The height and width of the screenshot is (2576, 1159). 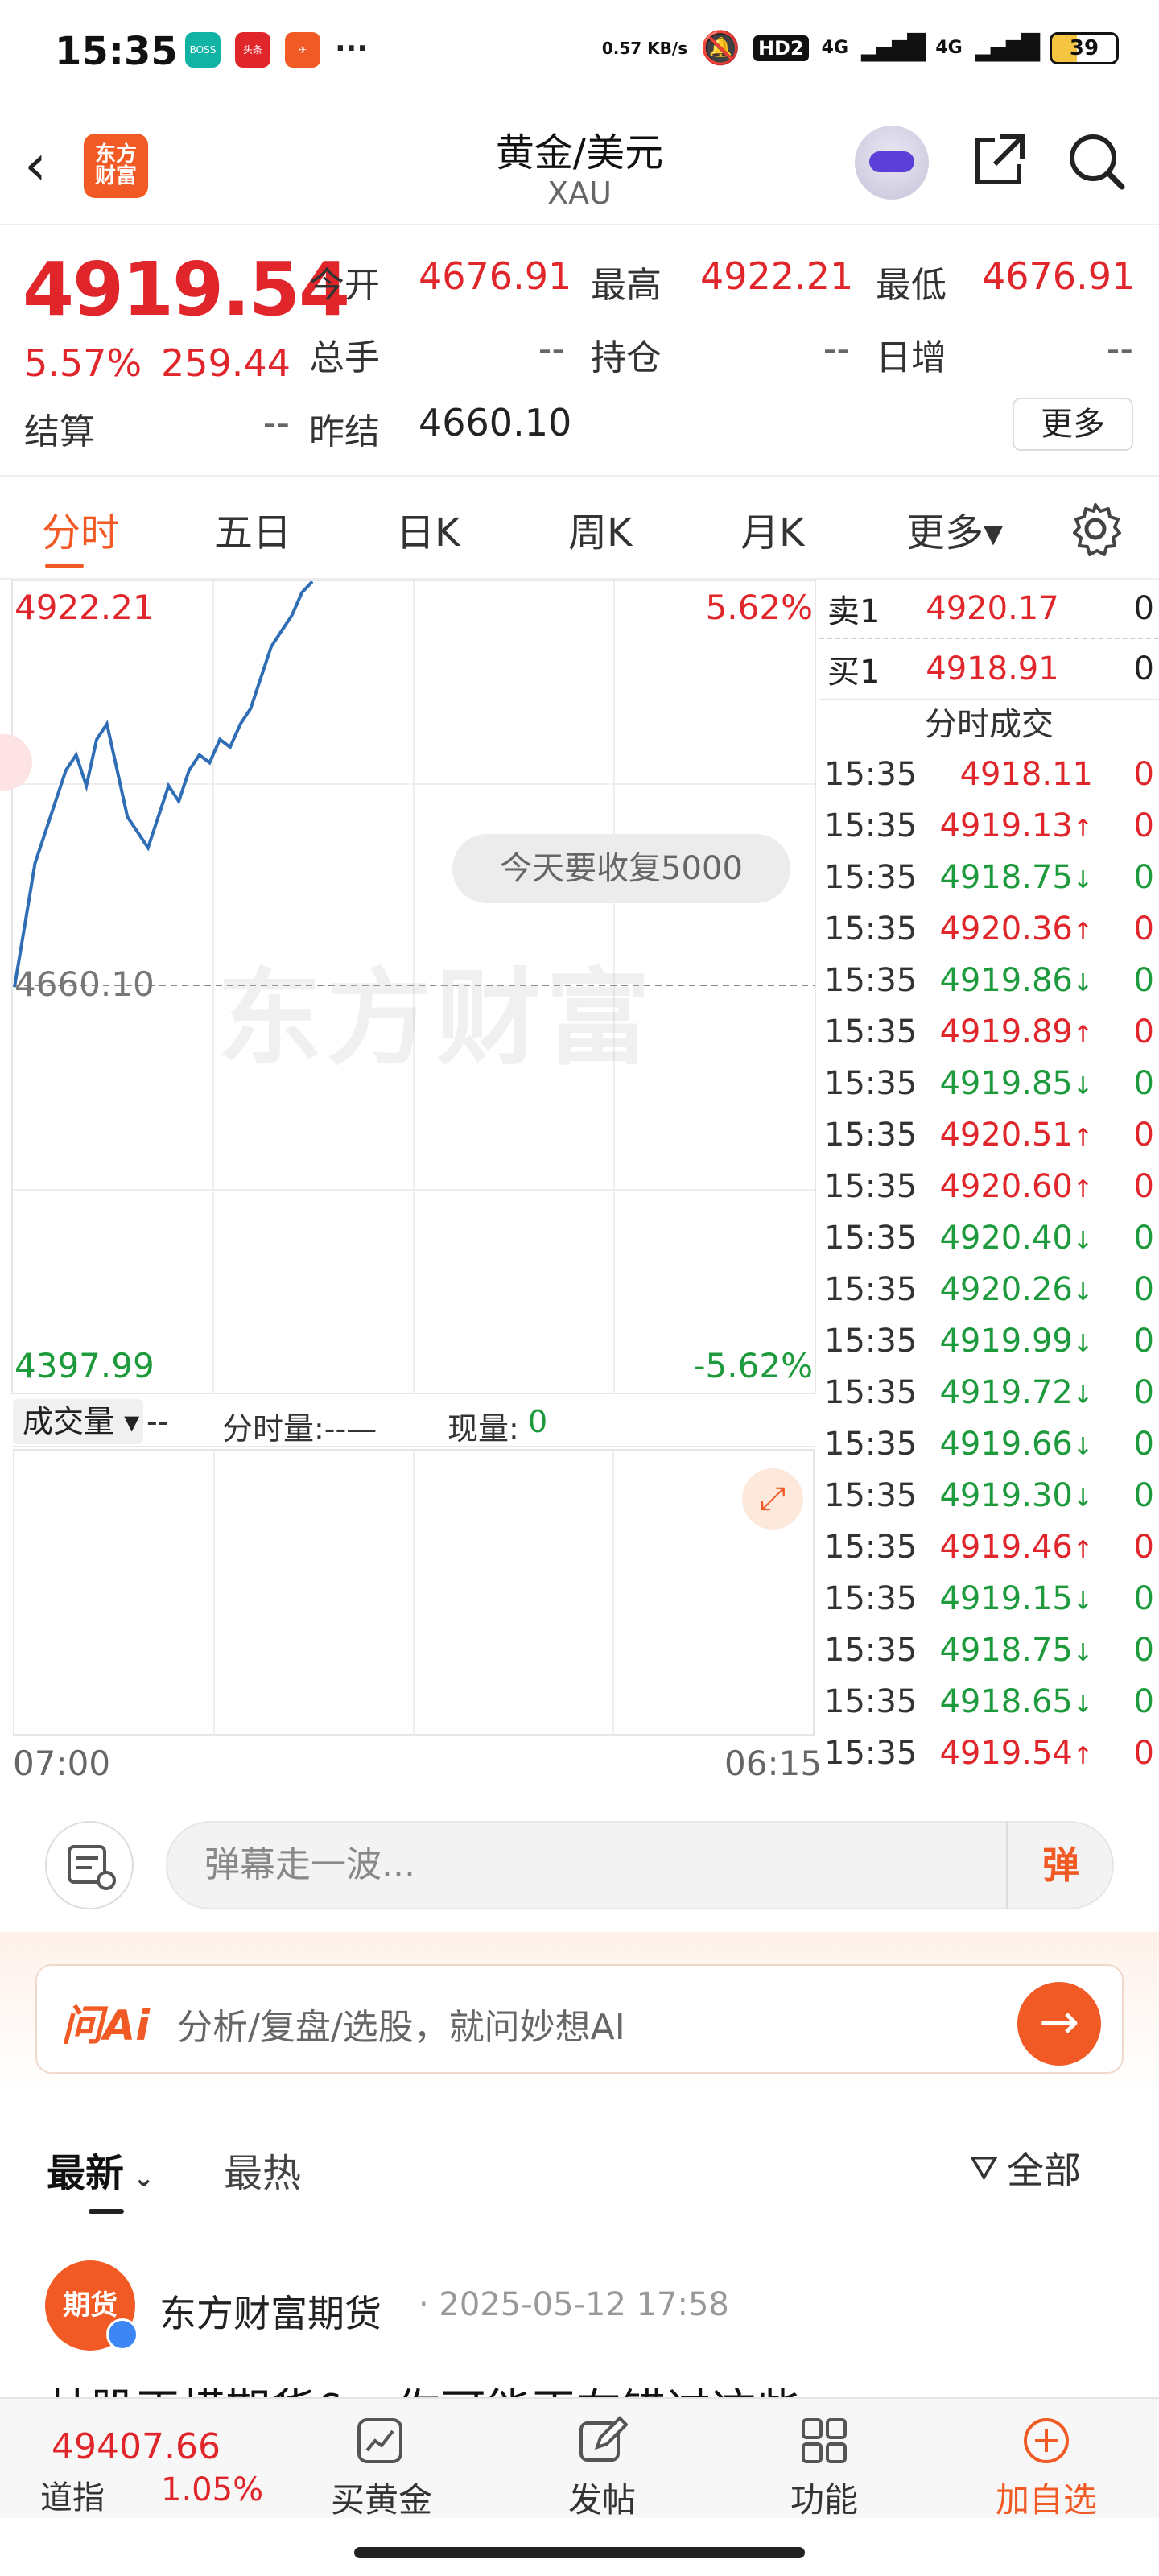 What do you see at coordinates (101, 2169) in the screenshot?
I see `feed-tab-latest: 最新 ⌄` at bounding box center [101, 2169].